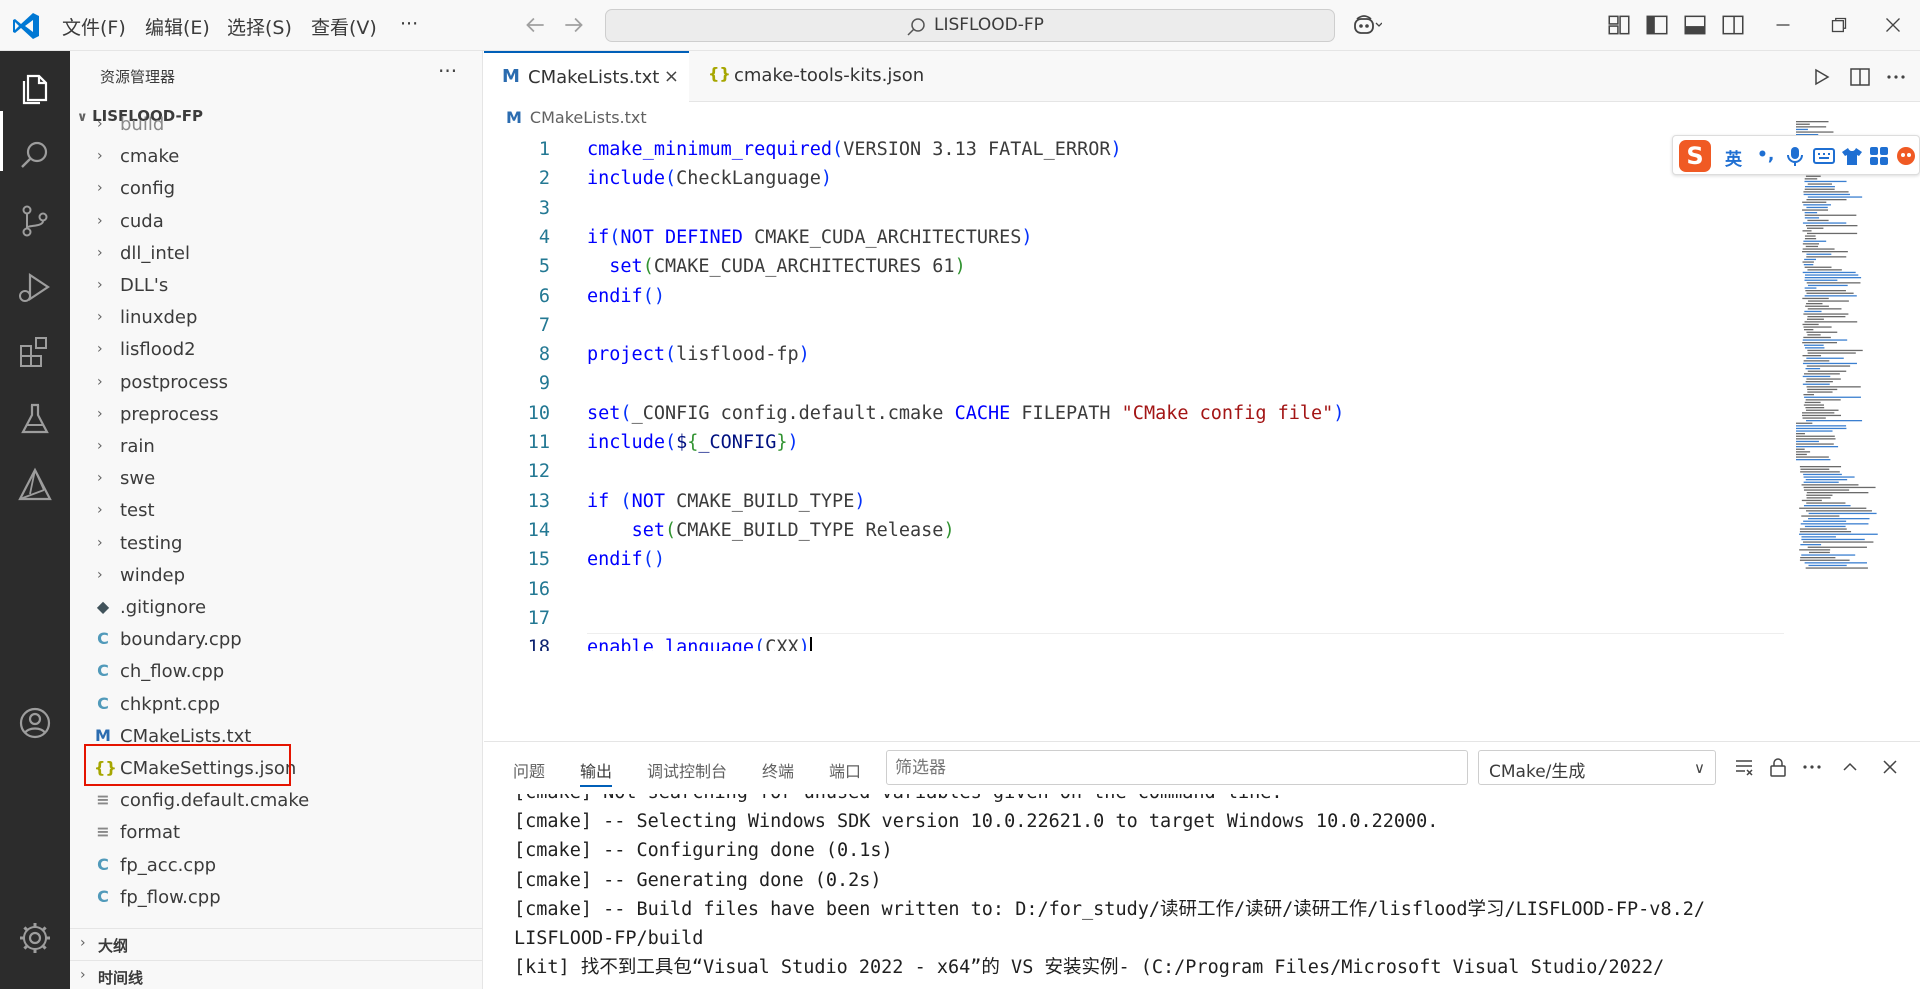  Describe the element at coordinates (276, 545) in the screenshot. I see `folder-item: › testing` at that location.